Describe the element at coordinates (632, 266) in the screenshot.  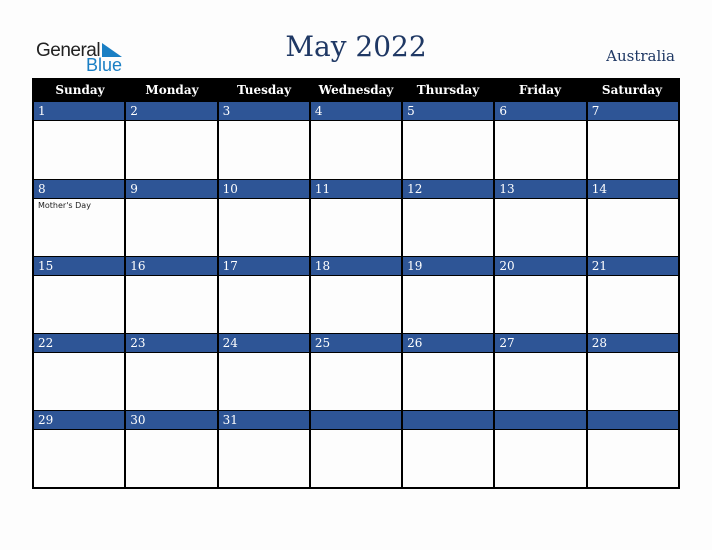
I see `day-number: 21` at that location.